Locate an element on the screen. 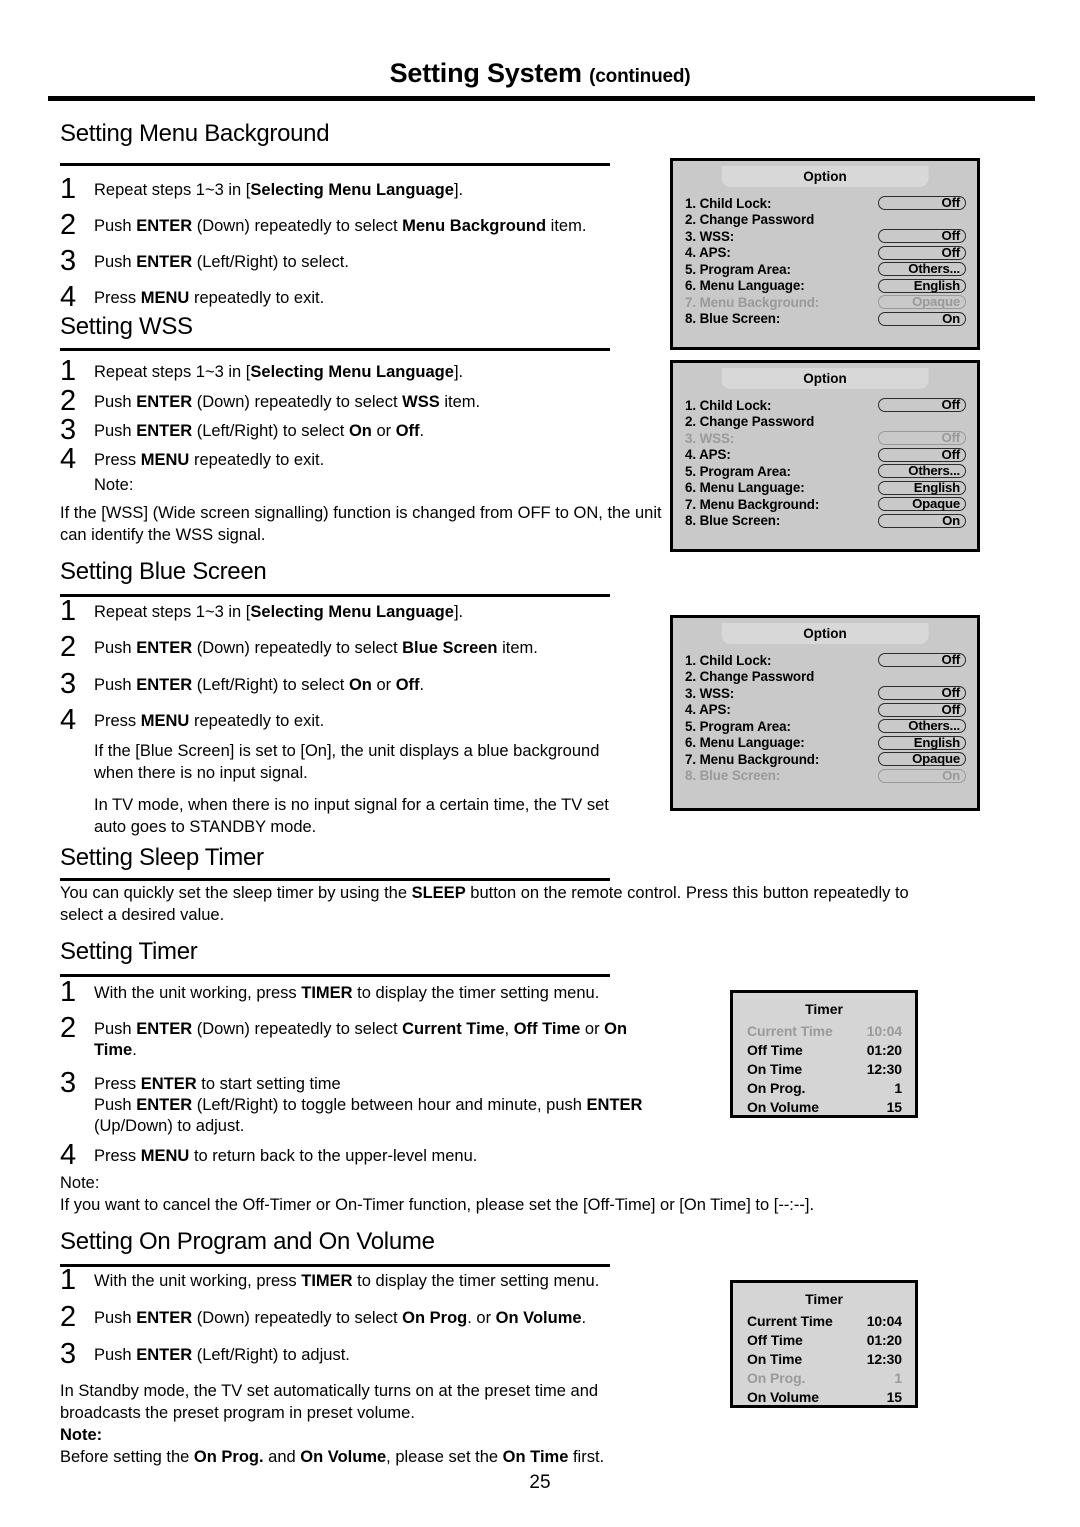 The width and height of the screenshot is (1080, 1527). osd-option-value is located at coordinates (922, 220).